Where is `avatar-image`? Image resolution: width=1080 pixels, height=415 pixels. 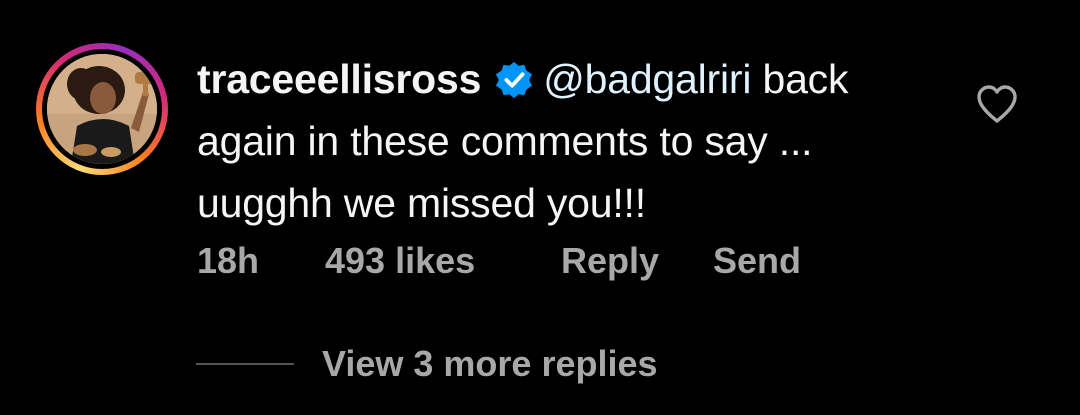 avatar-image is located at coordinates (102, 109).